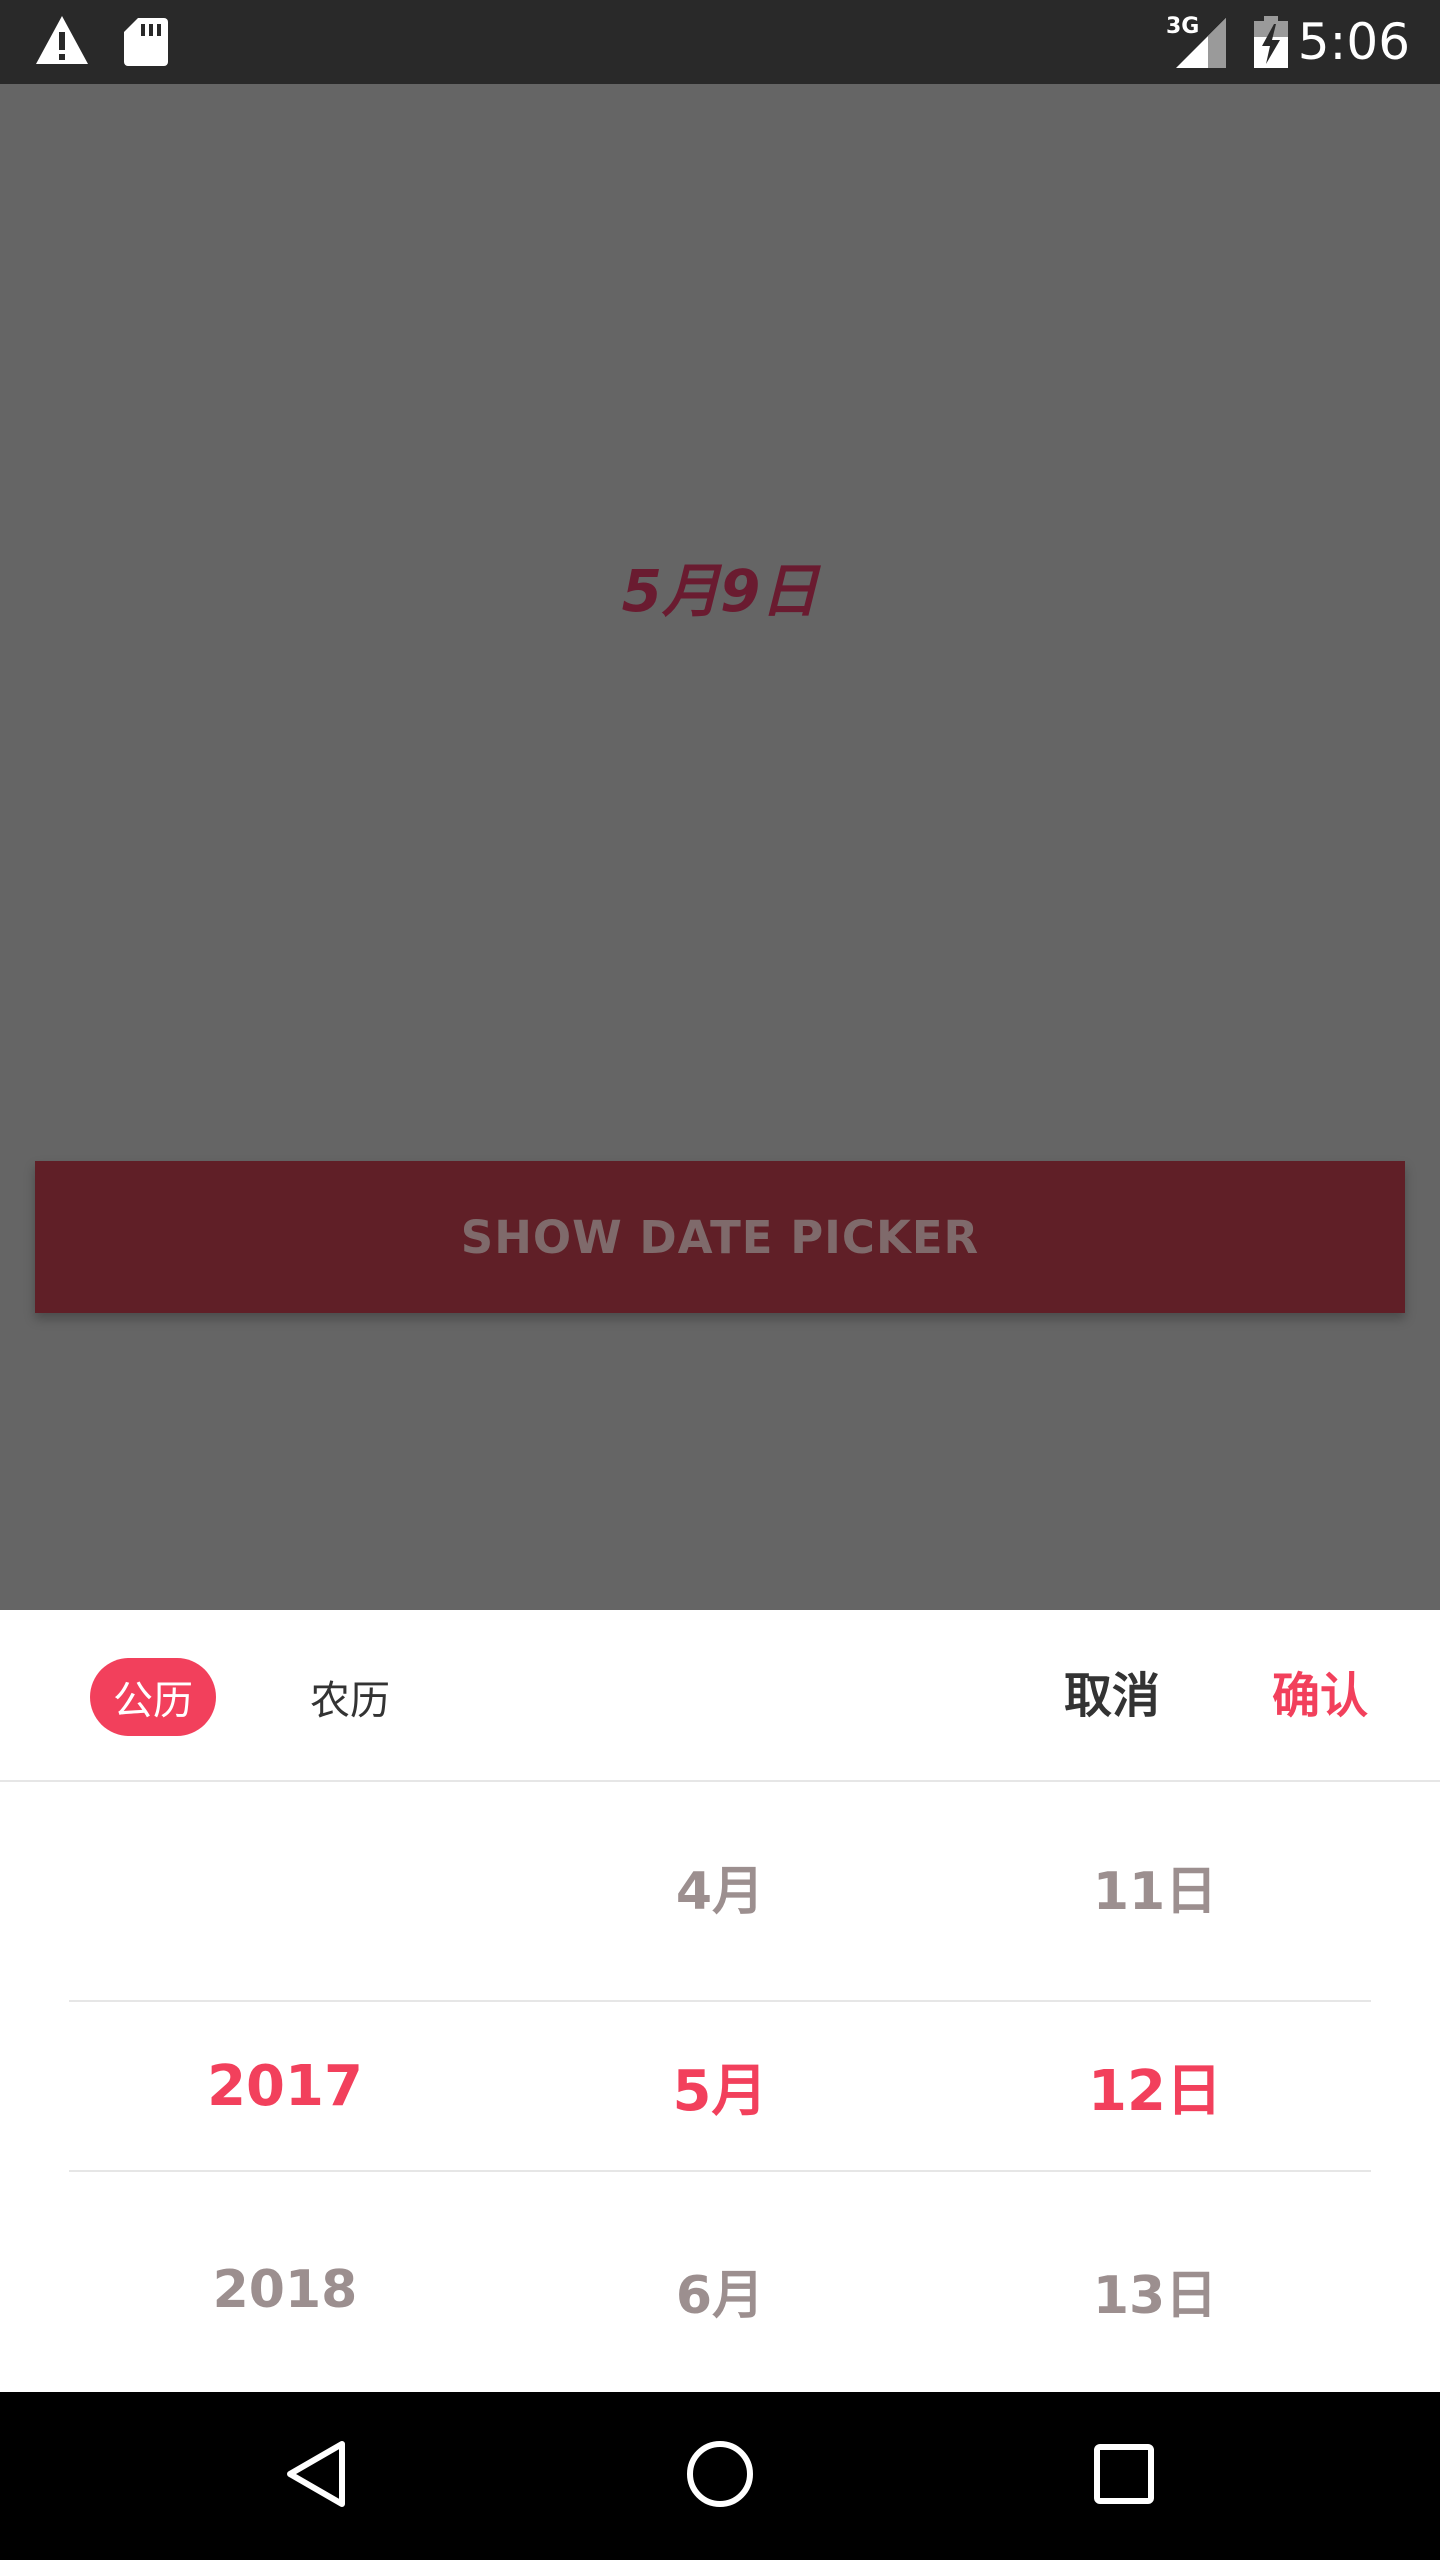  Describe the element at coordinates (1155, 2290) in the screenshot. I see `day-option-below: 13日` at that location.